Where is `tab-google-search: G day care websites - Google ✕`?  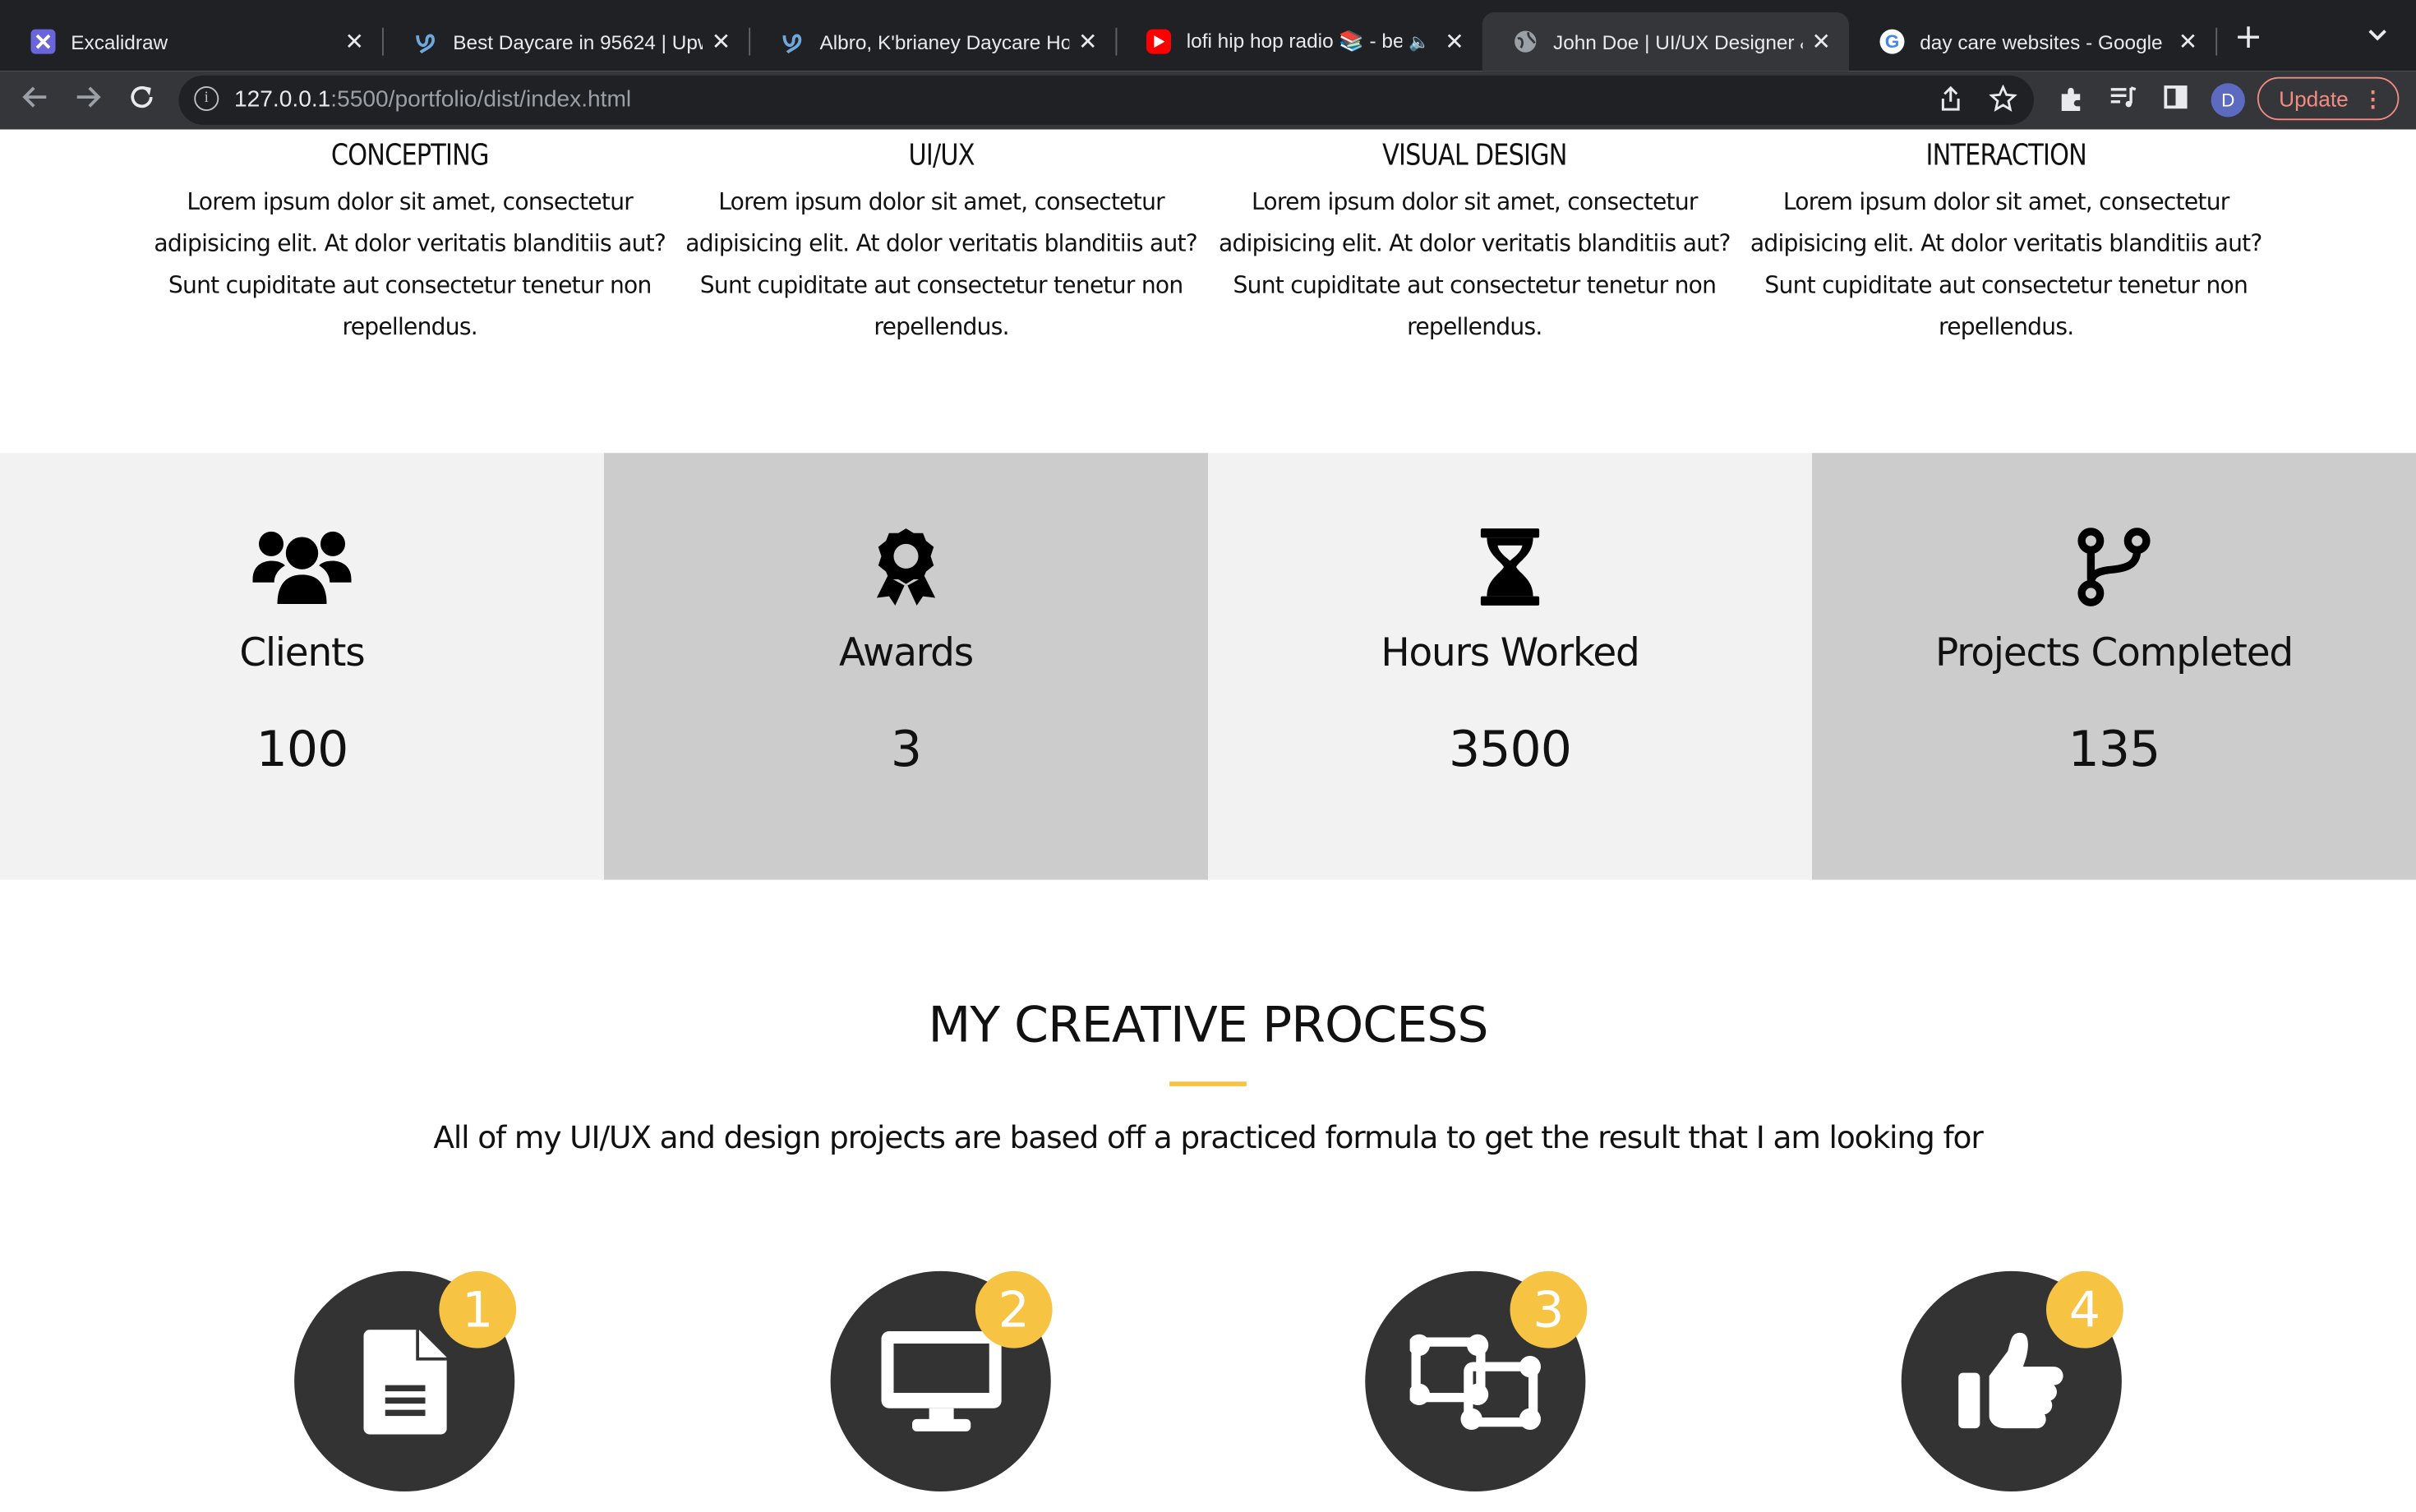
tab-google-search: G day care websites - Google ✕ is located at coordinates (2032, 42).